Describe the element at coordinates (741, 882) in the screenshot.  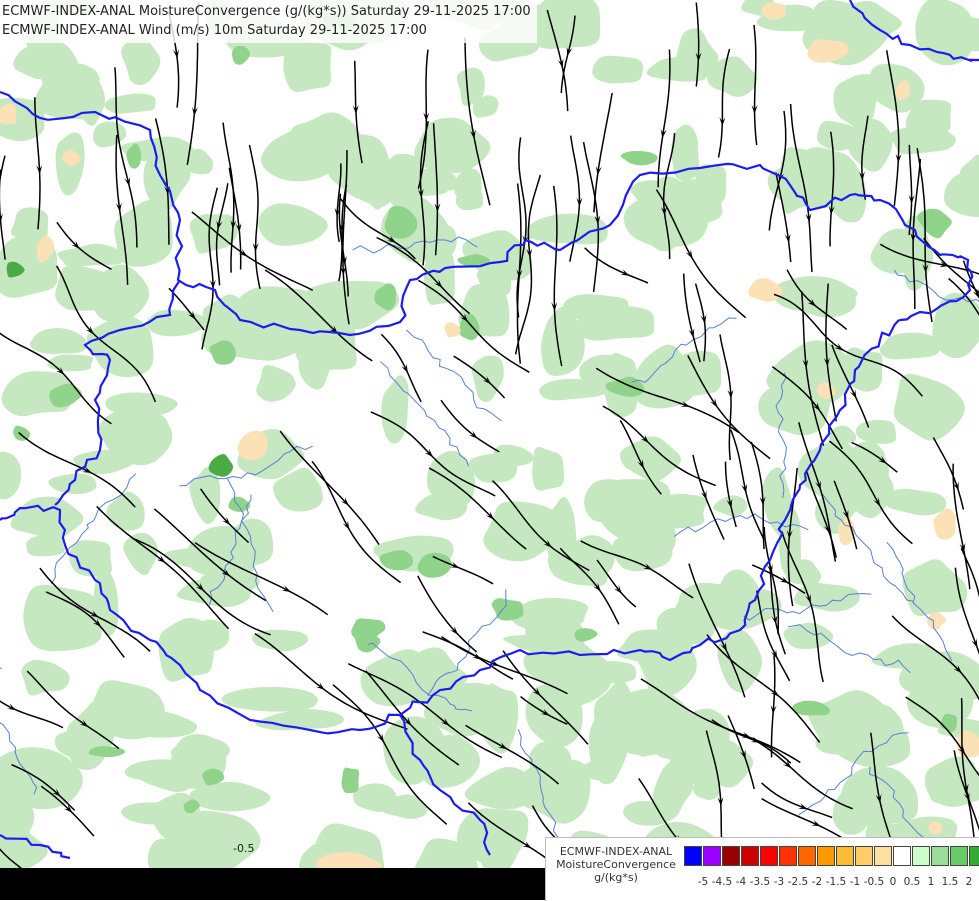
I see `legend-tick-label: -4` at that location.